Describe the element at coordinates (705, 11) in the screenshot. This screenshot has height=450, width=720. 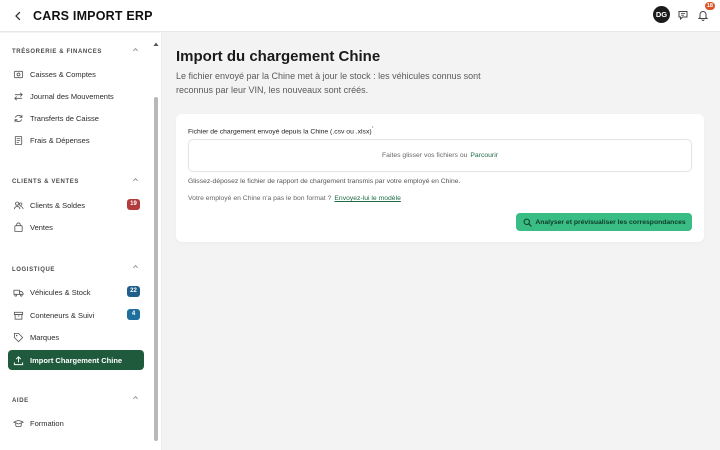
I see `bell-icon: 18` at that location.